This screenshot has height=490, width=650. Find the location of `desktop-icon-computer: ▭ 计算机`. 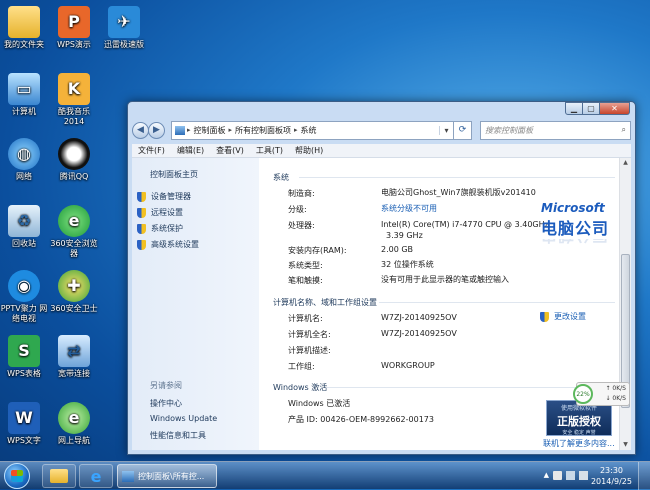

desktop-icon-computer: ▭ 计算机 is located at coordinates (24, 95).